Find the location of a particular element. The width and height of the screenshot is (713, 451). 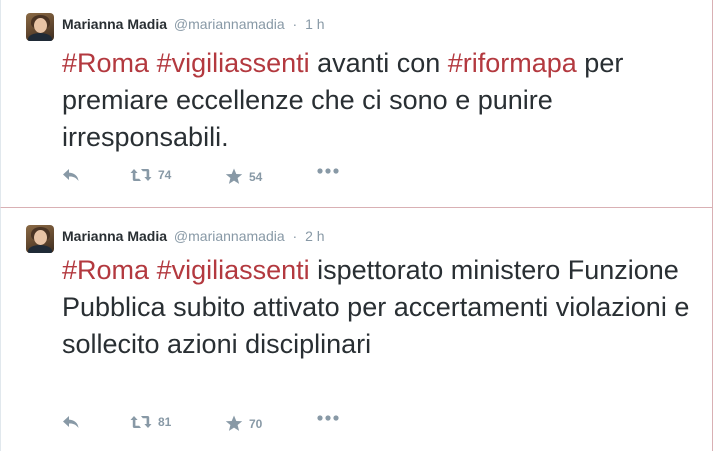

retweet-button: 74 is located at coordinates (150, 175).